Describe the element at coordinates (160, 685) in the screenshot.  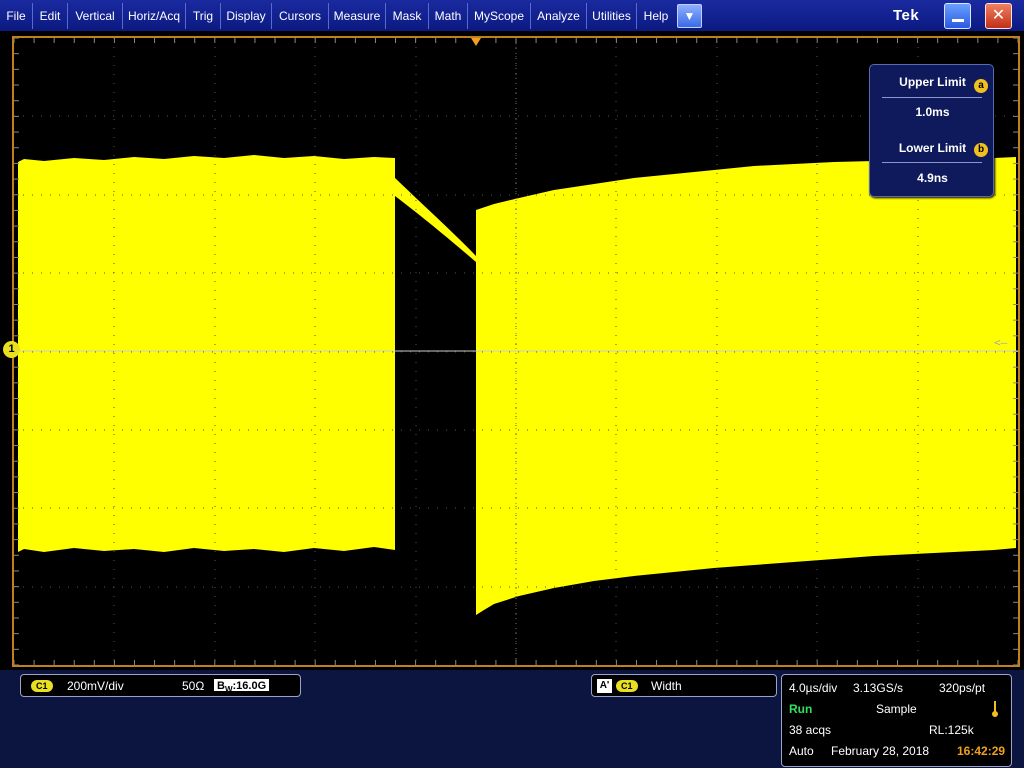
I see `channel-1-readout: C1 200mV/div 50Ω BW:16.0G` at that location.